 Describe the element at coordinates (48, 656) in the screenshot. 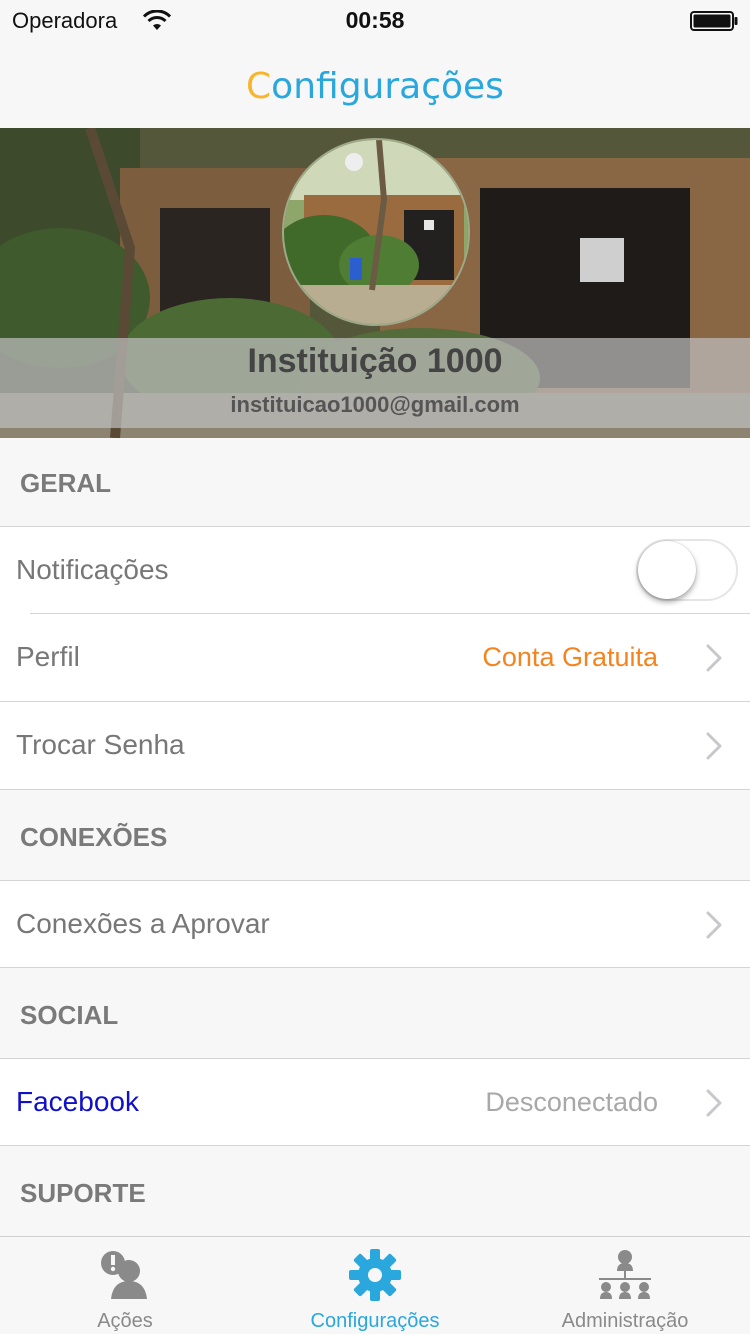

I see `profile-label: Perfil` at that location.